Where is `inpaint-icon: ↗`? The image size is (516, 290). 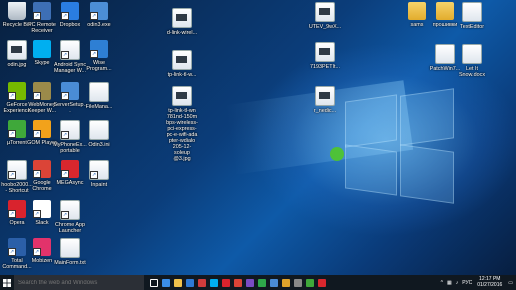
inpaint-icon: ↗ is located at coordinates (99, 170).